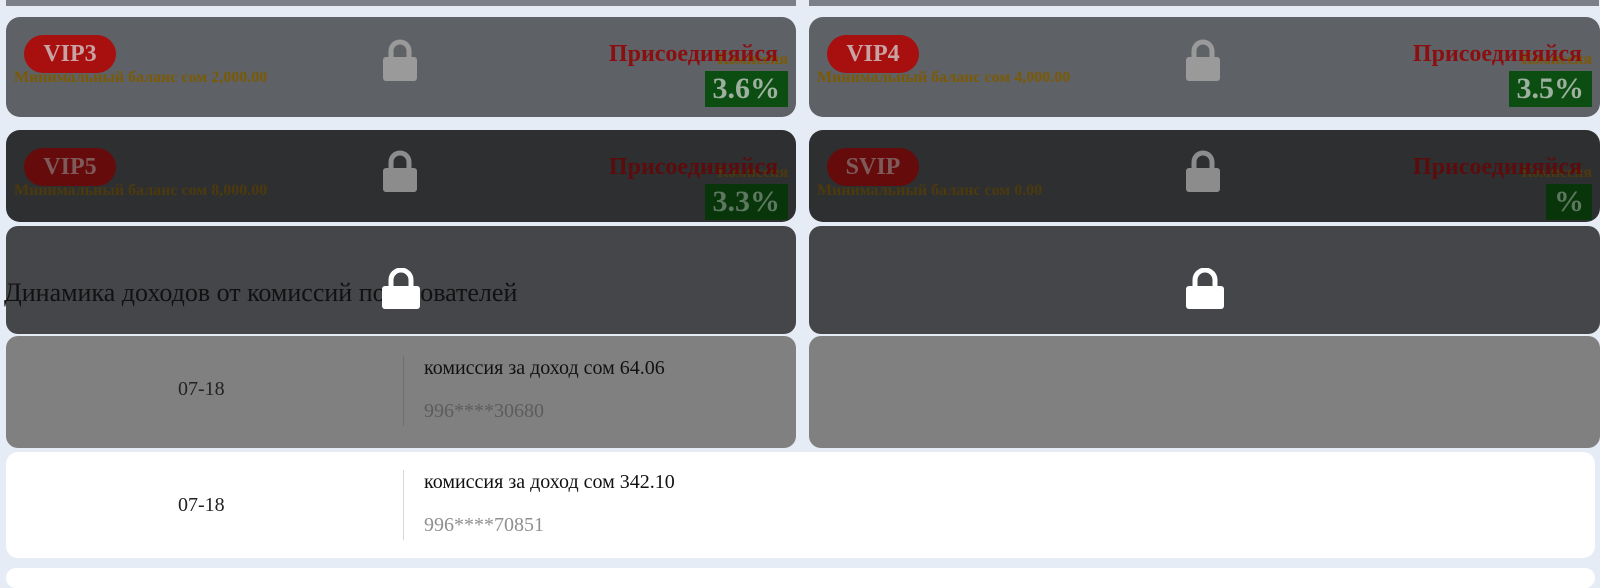 The height and width of the screenshot is (588, 1600). What do you see at coordinates (141, 190) in the screenshot?
I see `min-balance: Минимальный баланс сом 8,000.00` at bounding box center [141, 190].